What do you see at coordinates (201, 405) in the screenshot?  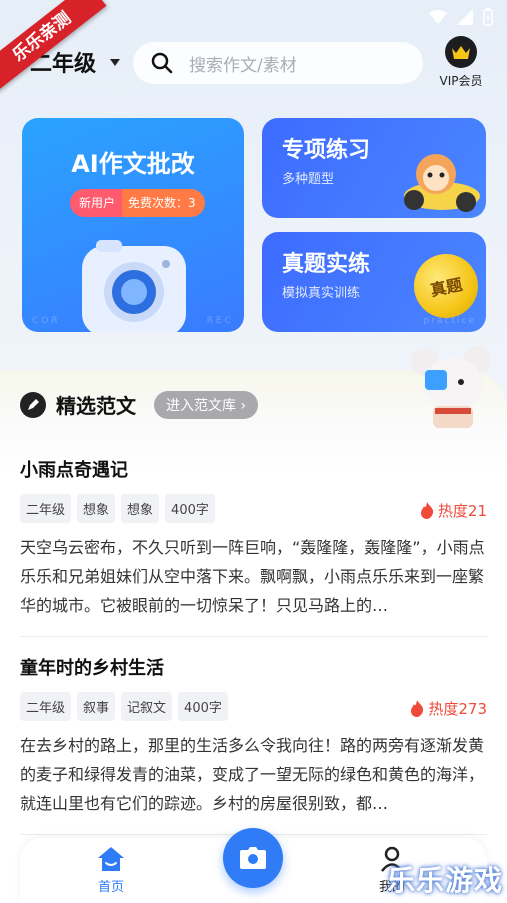 I see `enter-essay-library-label: 进入范文库` at bounding box center [201, 405].